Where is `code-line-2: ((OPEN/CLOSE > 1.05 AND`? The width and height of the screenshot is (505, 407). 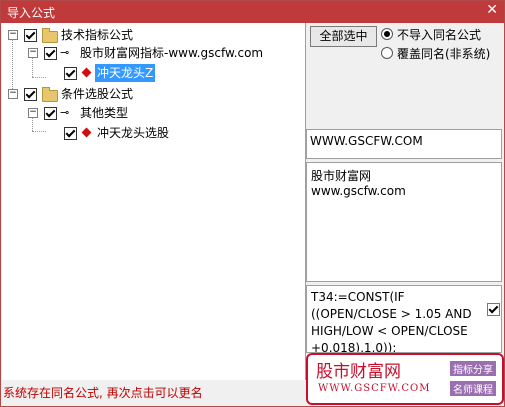
code-line-2: ((OPEN/CLOSE > 1.05 AND is located at coordinates (391, 314).